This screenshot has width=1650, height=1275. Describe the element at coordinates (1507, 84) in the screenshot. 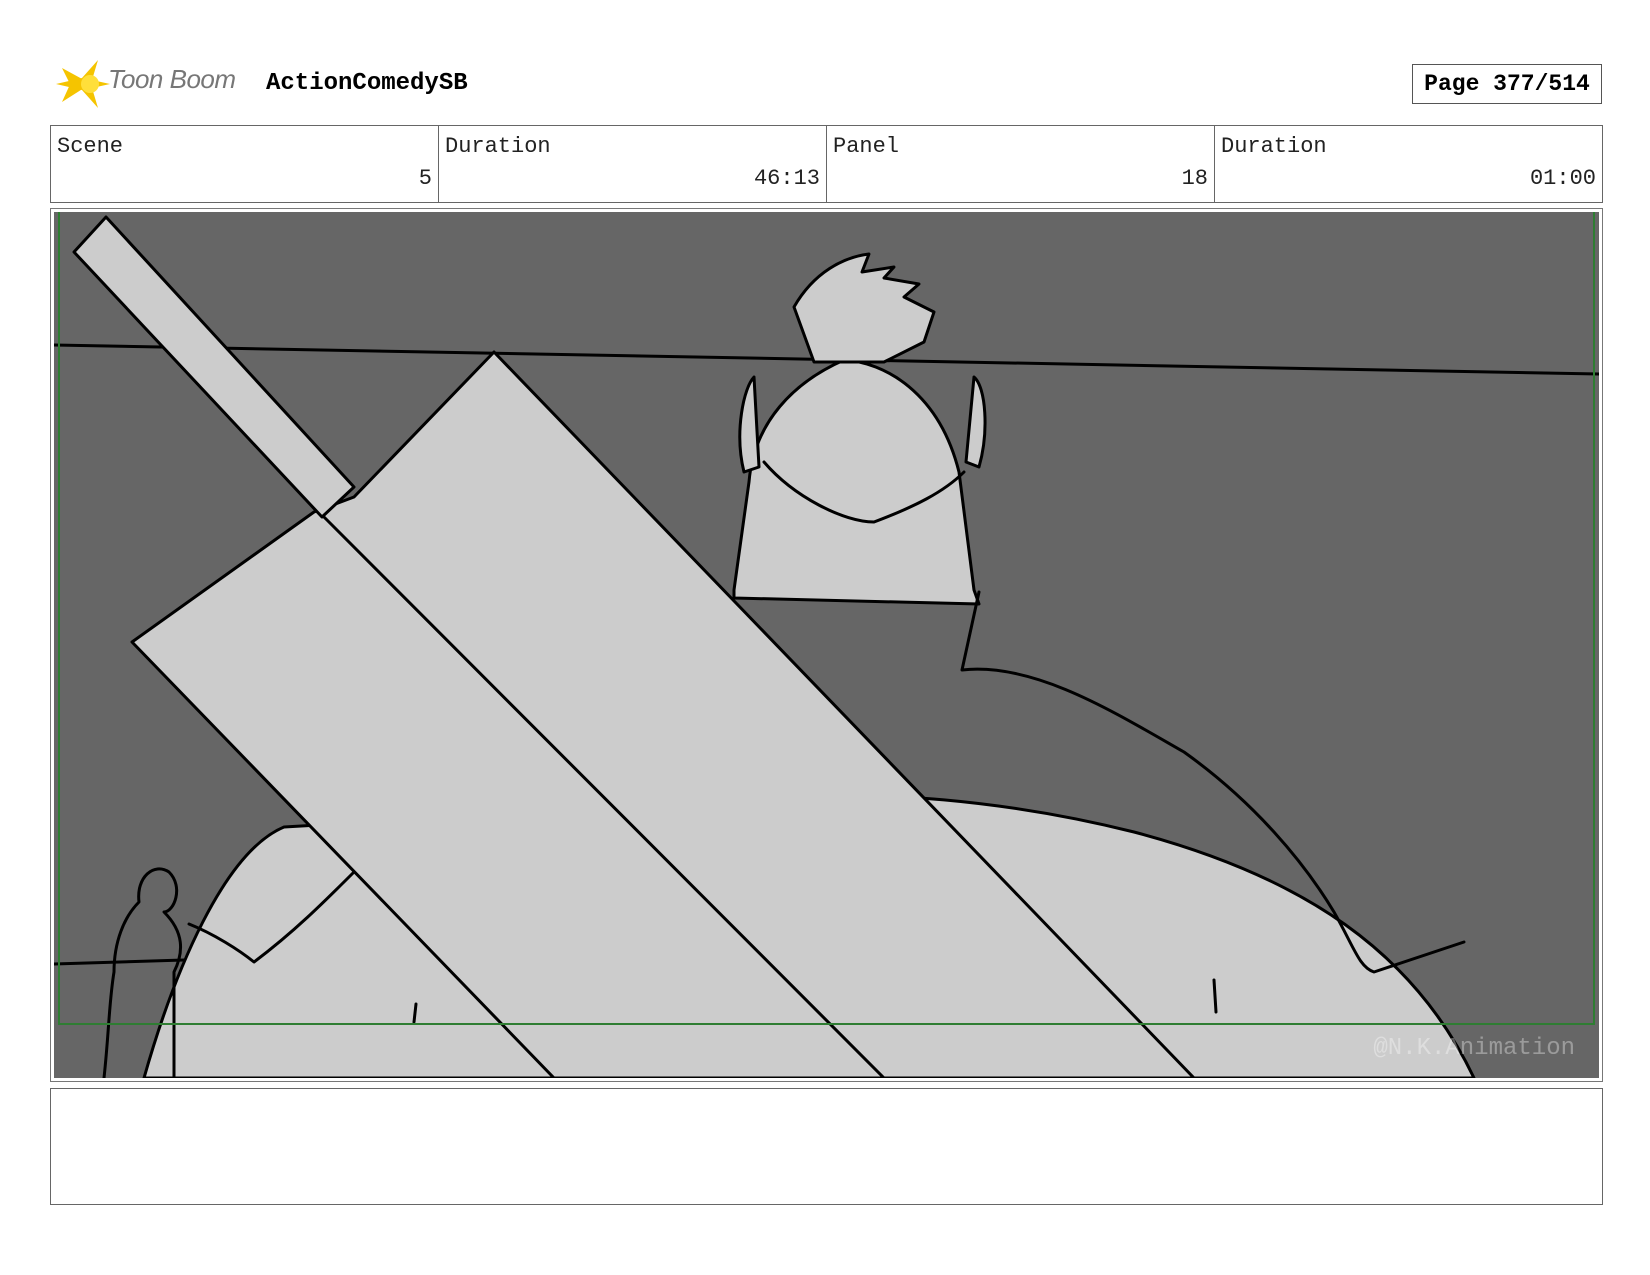

I see `page-indicator: Page 377/514` at that location.